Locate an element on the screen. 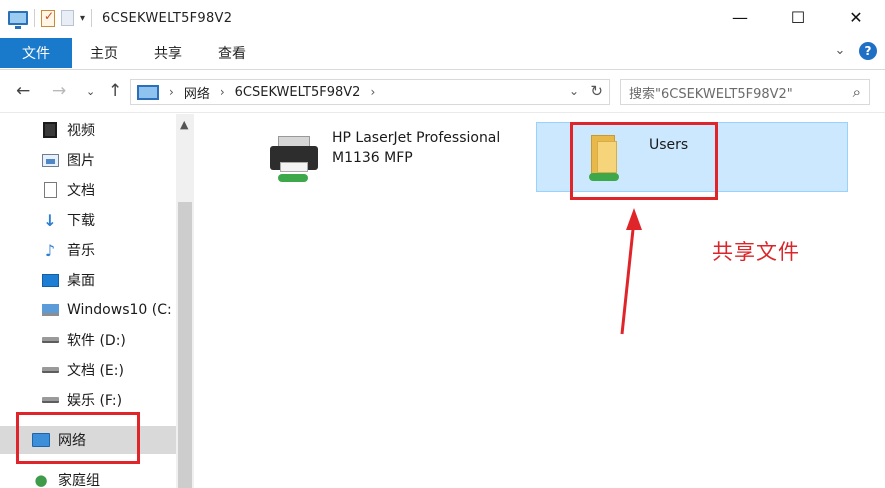 Image resolution: width=885 pixels, height=488 pixels. sidebar-item-documents: 文档 is located at coordinates (88, 190).